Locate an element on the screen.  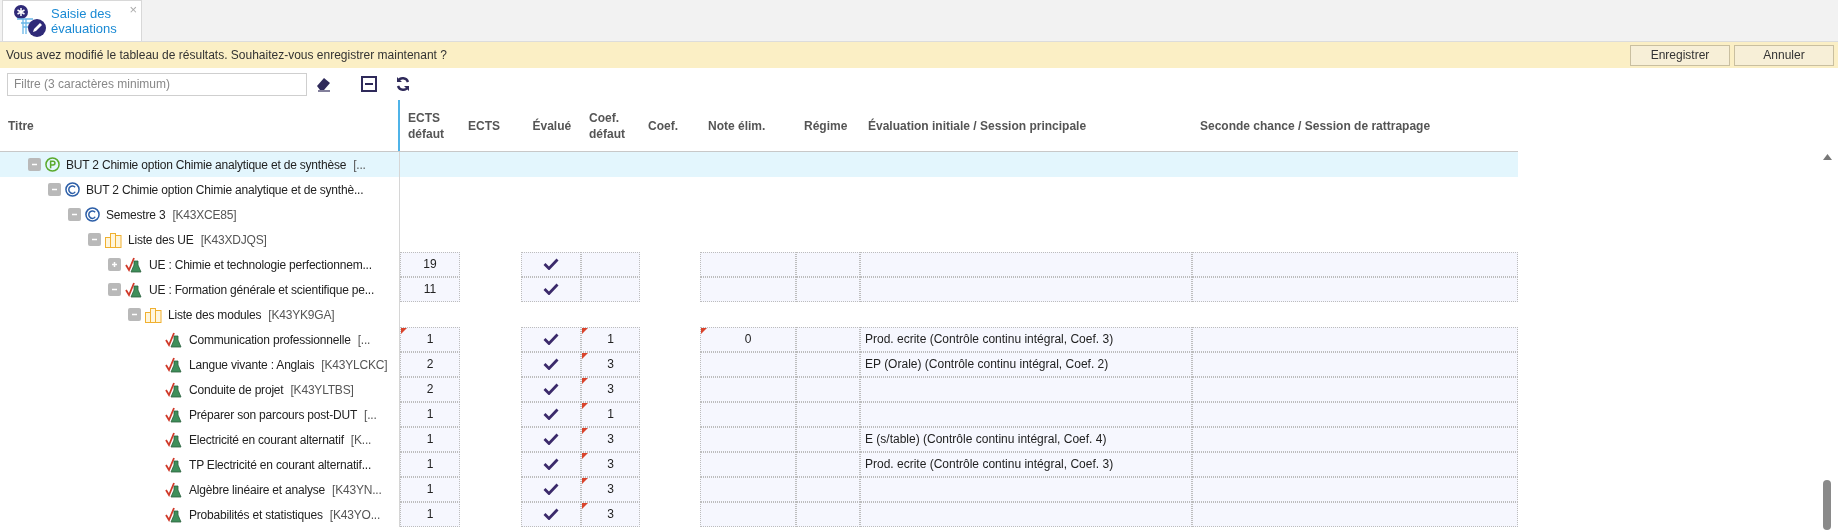
tree-row: TP Electricité en courant alternatif... 1 3 Prod. ecrite (Contrôle continu intégral, Coef. 3) is located at coordinates (759, 464).